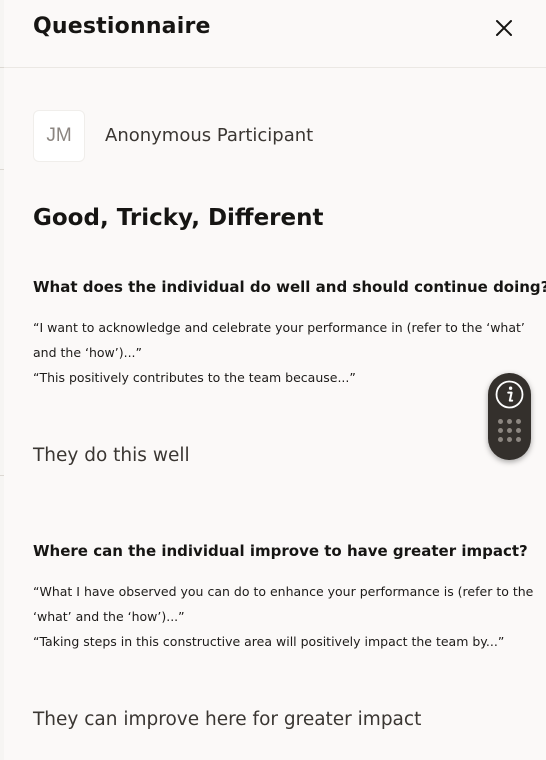 The width and height of the screenshot is (546, 760). I want to click on avatar: JM, so click(59, 136).